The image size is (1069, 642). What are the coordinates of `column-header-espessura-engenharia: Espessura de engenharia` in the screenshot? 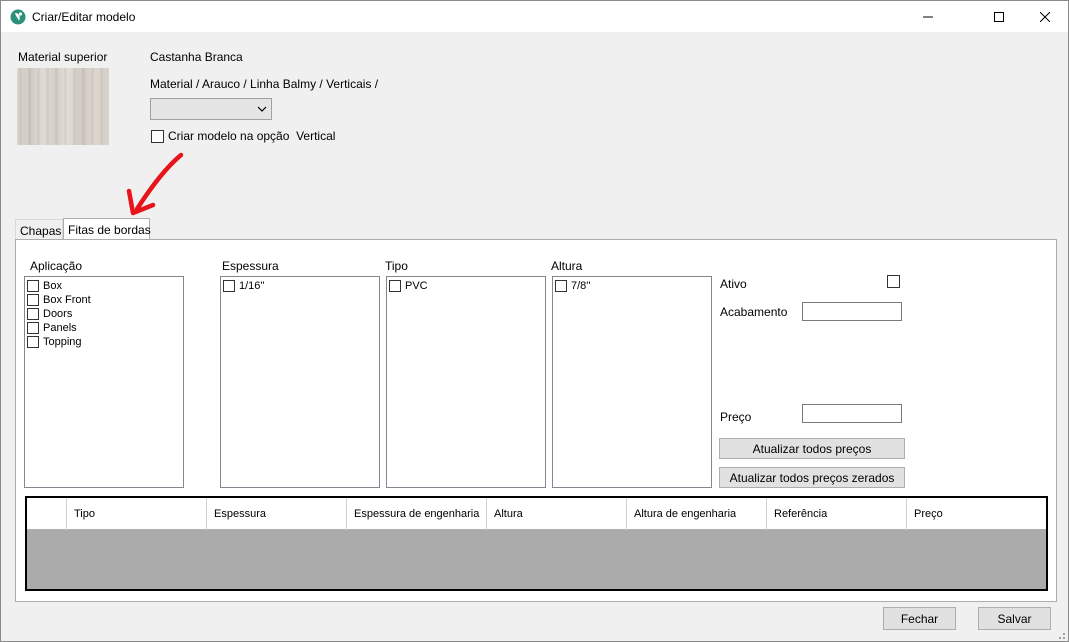 It's located at (417, 514).